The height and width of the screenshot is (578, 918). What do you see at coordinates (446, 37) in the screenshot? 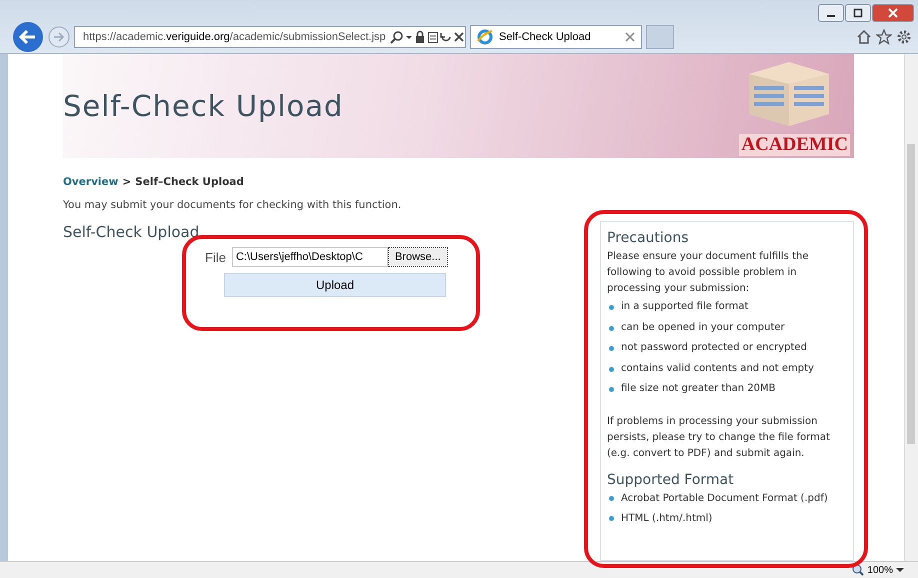
I see `refresh-icon` at bounding box center [446, 37].